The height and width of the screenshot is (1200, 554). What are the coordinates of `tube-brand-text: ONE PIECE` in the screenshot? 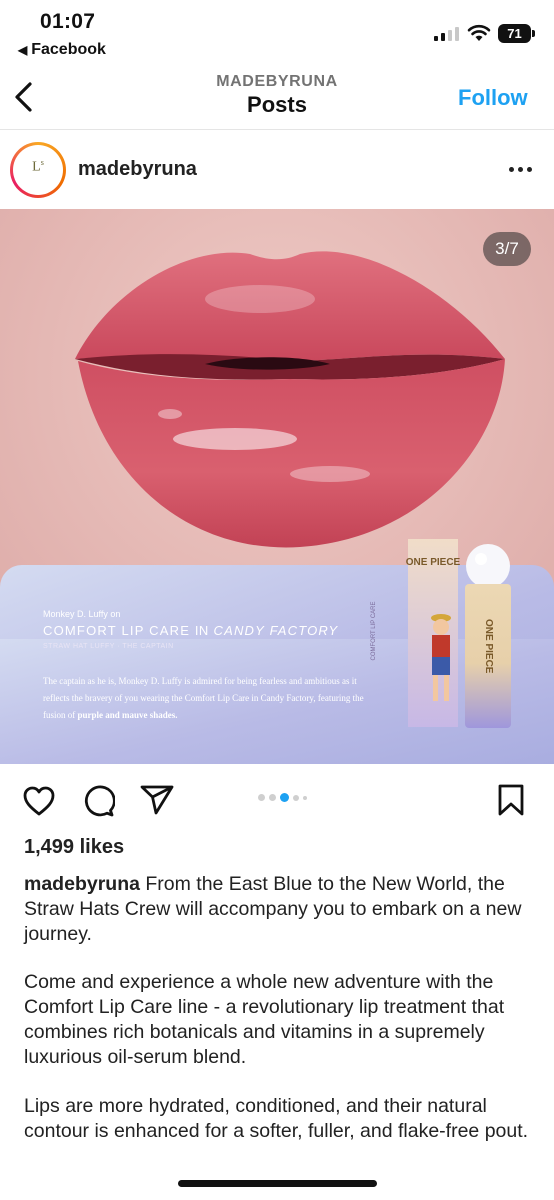 It's located at (488, 646).